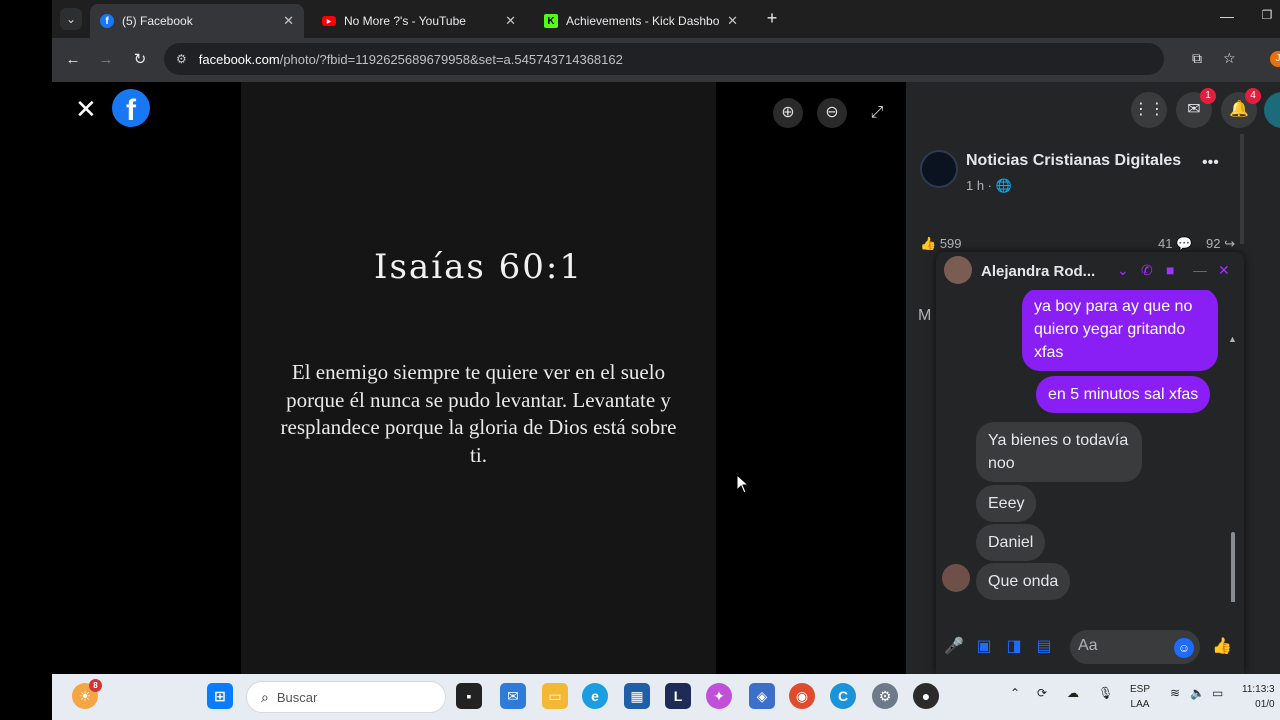 This screenshot has height=720, width=1280. What do you see at coordinates (1123, 270) in the screenshot?
I see `chevron-down-icon: ⌄` at bounding box center [1123, 270].